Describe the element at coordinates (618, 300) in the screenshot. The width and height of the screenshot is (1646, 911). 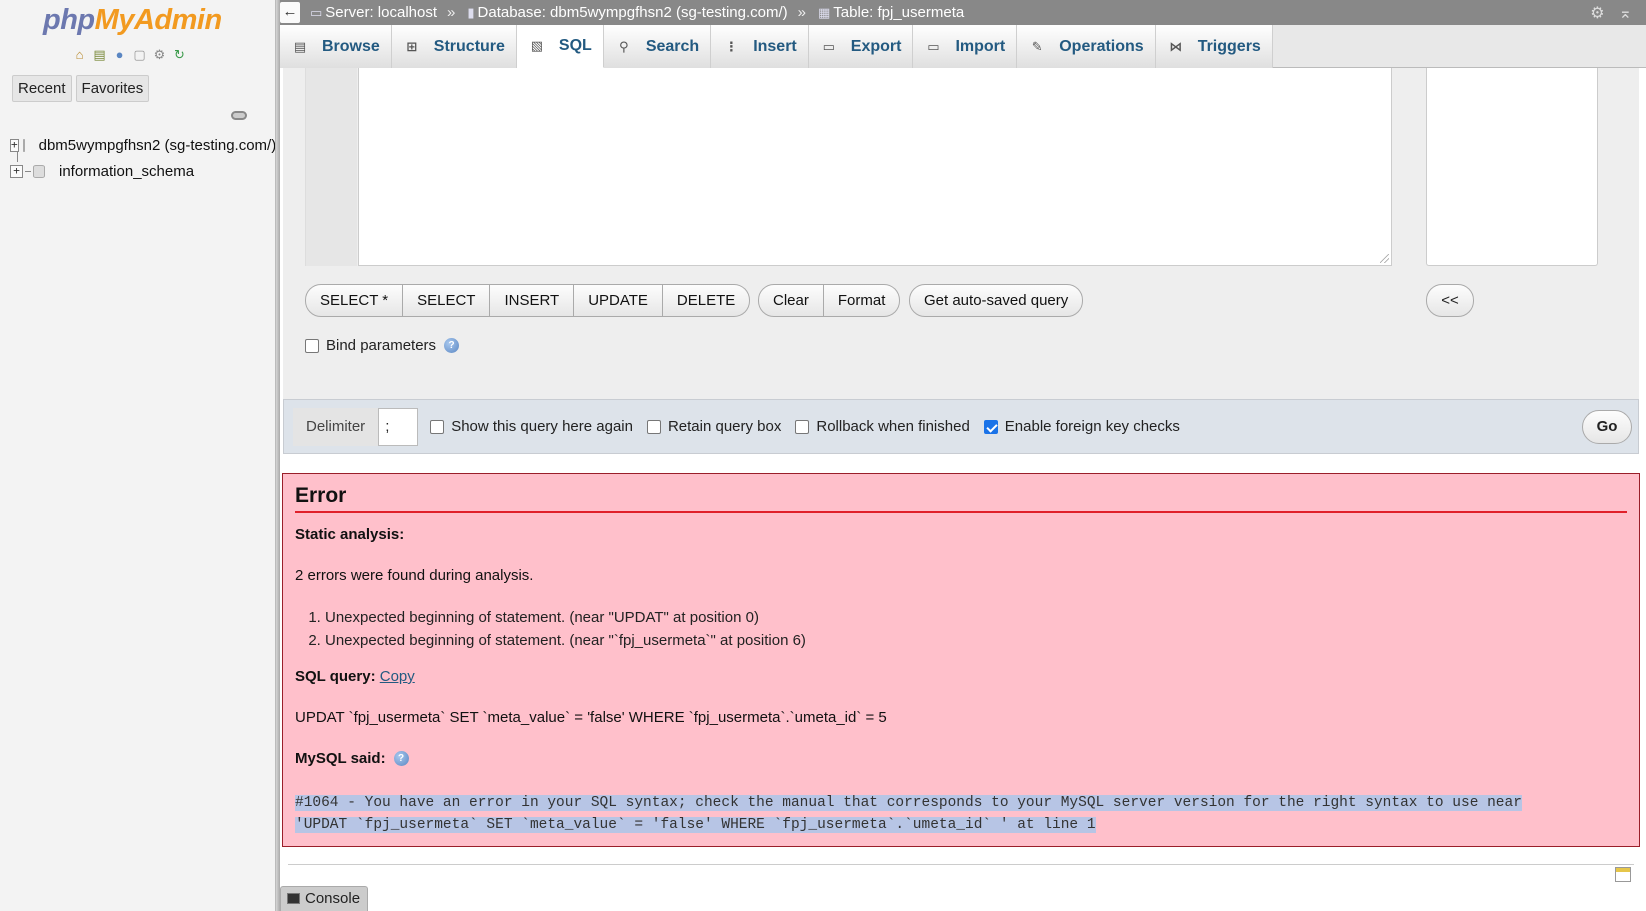
I see `update-button: UPDATE` at that location.